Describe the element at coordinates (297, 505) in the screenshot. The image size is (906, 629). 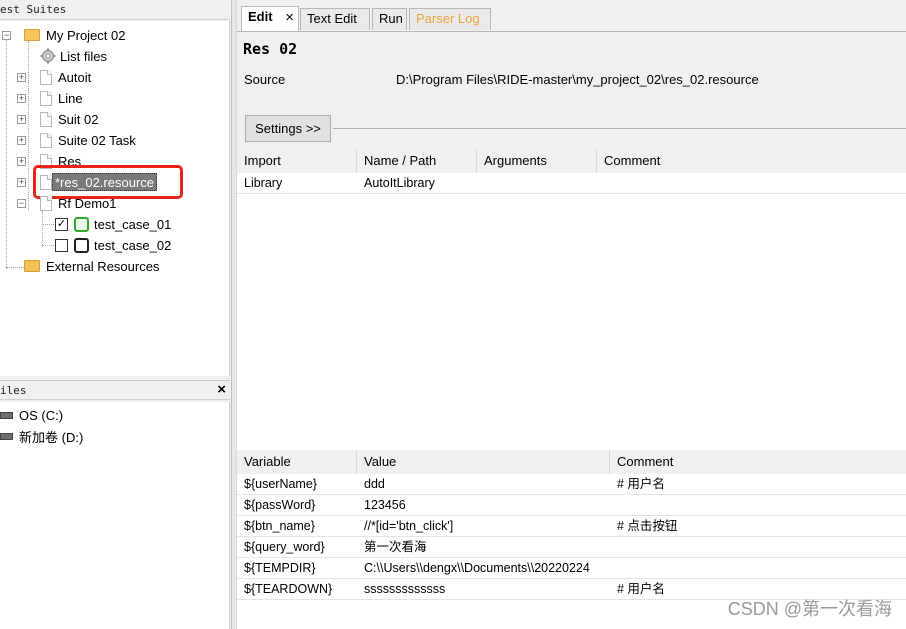
I see `table-cell: ${passWord}` at that location.